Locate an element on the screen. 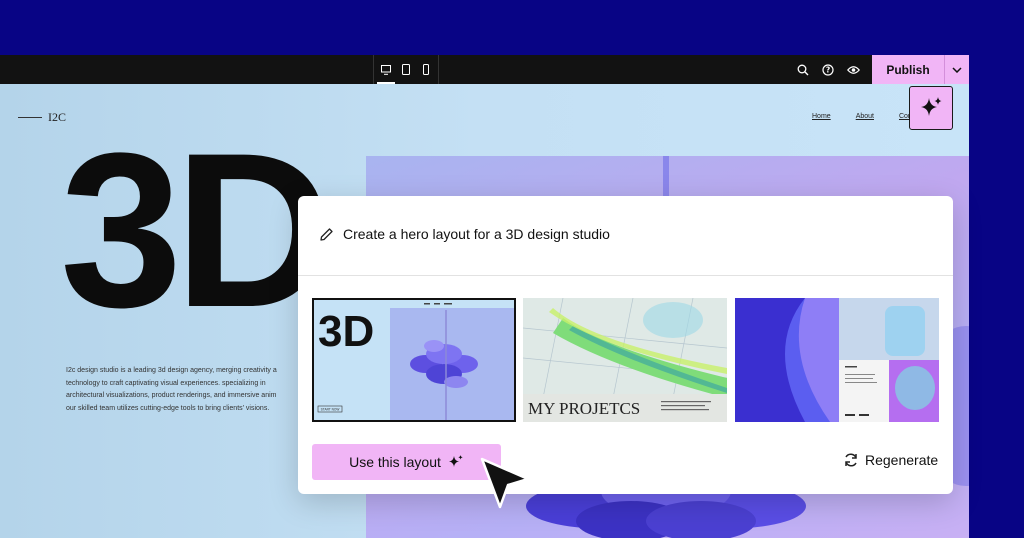  logo-line is located at coordinates (30, 117).